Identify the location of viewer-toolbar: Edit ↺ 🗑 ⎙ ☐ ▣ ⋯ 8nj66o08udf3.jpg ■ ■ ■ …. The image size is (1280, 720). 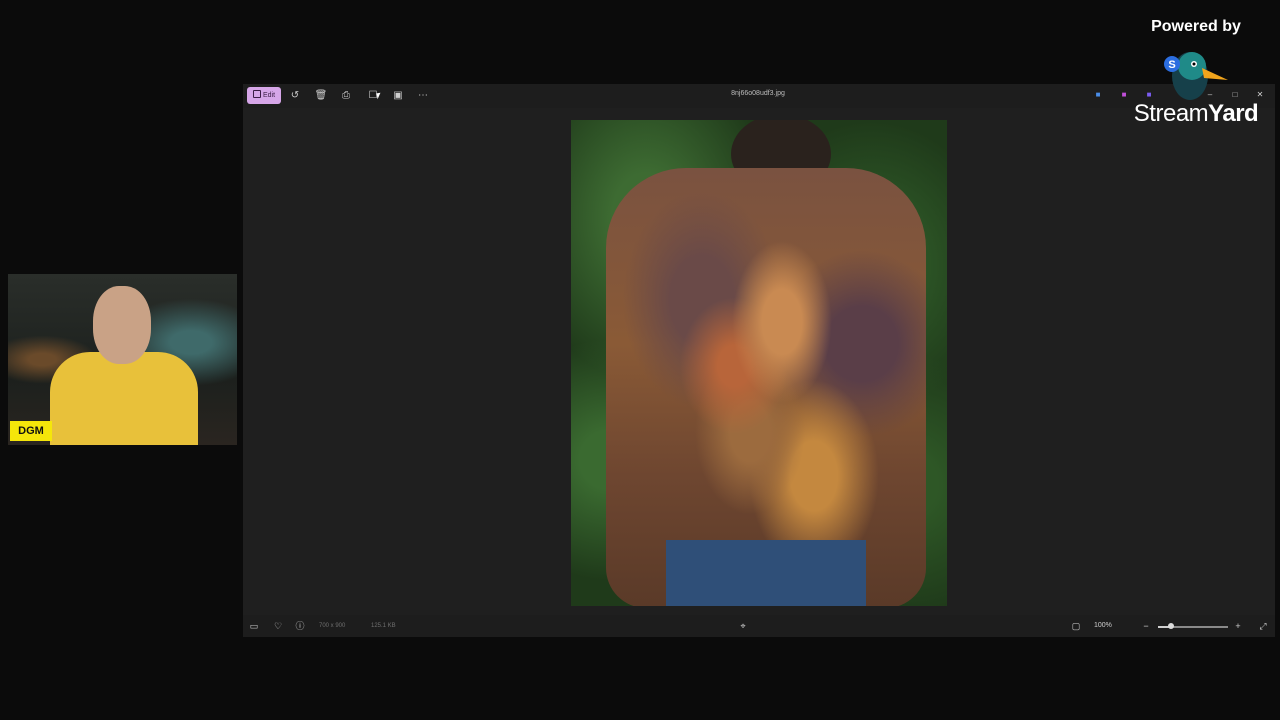
(759, 96).